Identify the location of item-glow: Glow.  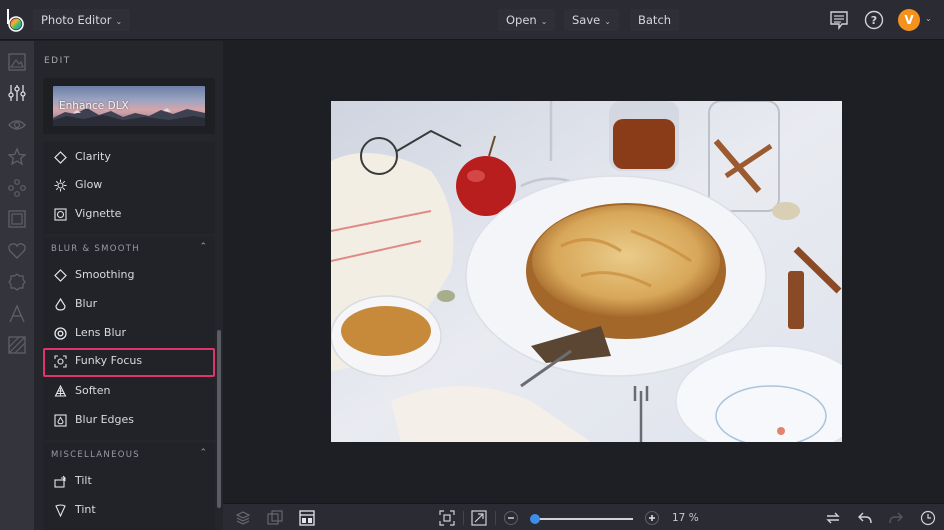
(129, 185).